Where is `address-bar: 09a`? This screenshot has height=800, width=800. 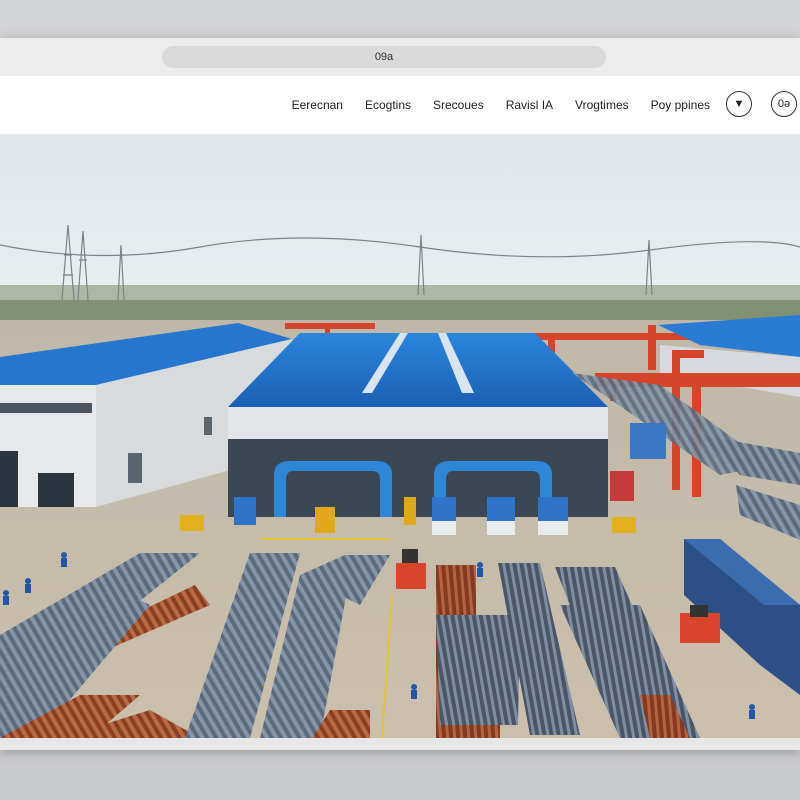
address-bar: 09a is located at coordinates (384, 57).